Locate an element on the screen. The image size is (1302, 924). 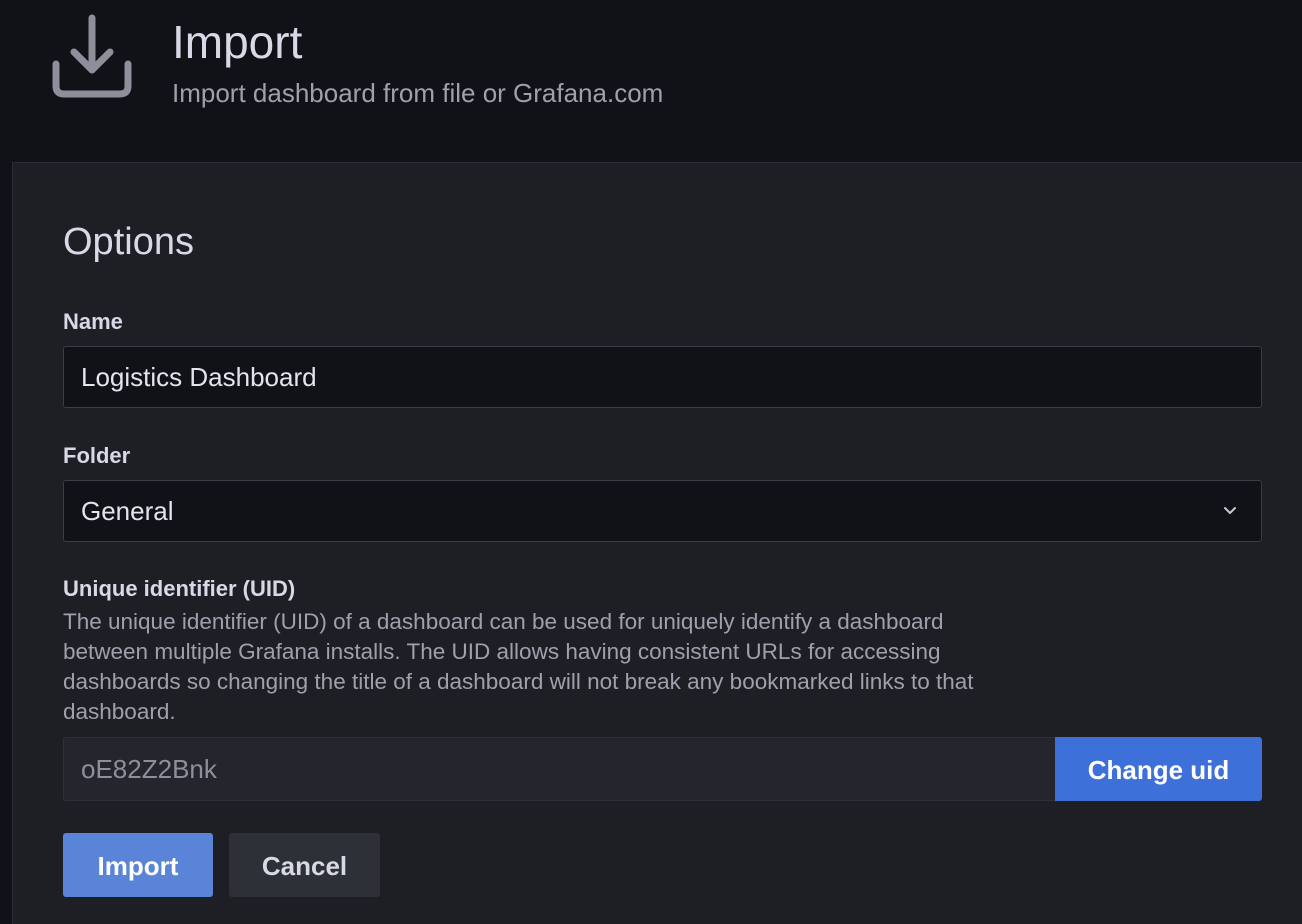
folder-select: General is located at coordinates (662, 511).